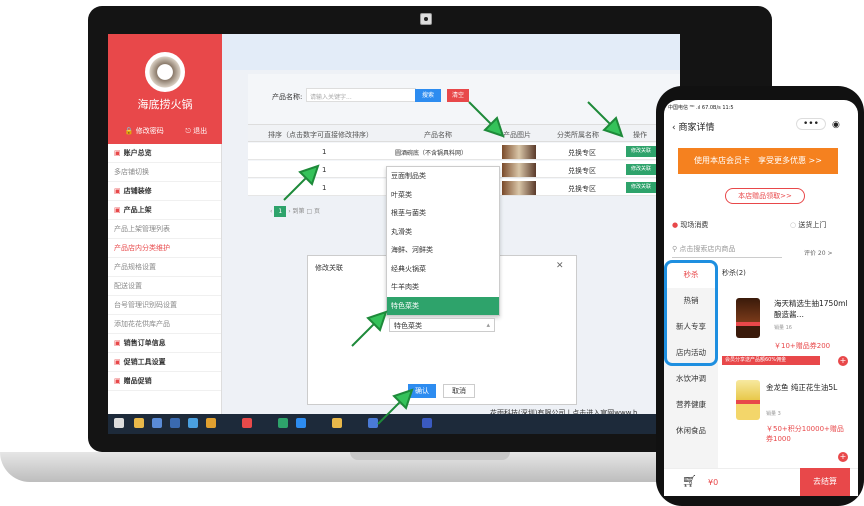 The height and width of the screenshot is (506, 864). Describe the element at coordinates (808, 225) in the screenshot. I see `delivery-radio: ○ 送货上门` at that location.